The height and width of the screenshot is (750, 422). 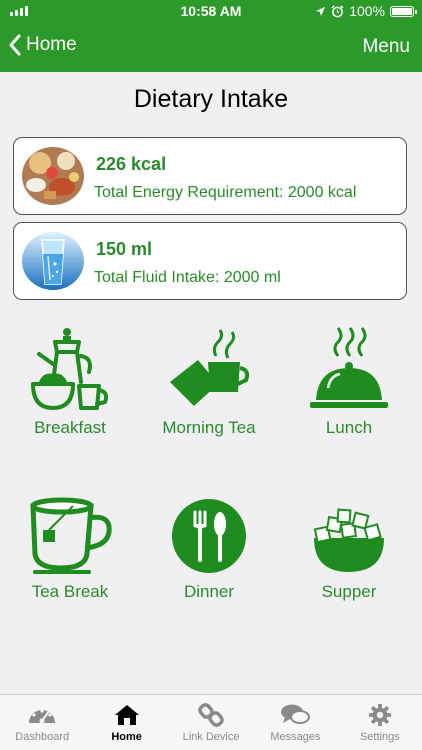 I want to click on status-bar: 10:58 AM 100%, so click(x=211, y=11).